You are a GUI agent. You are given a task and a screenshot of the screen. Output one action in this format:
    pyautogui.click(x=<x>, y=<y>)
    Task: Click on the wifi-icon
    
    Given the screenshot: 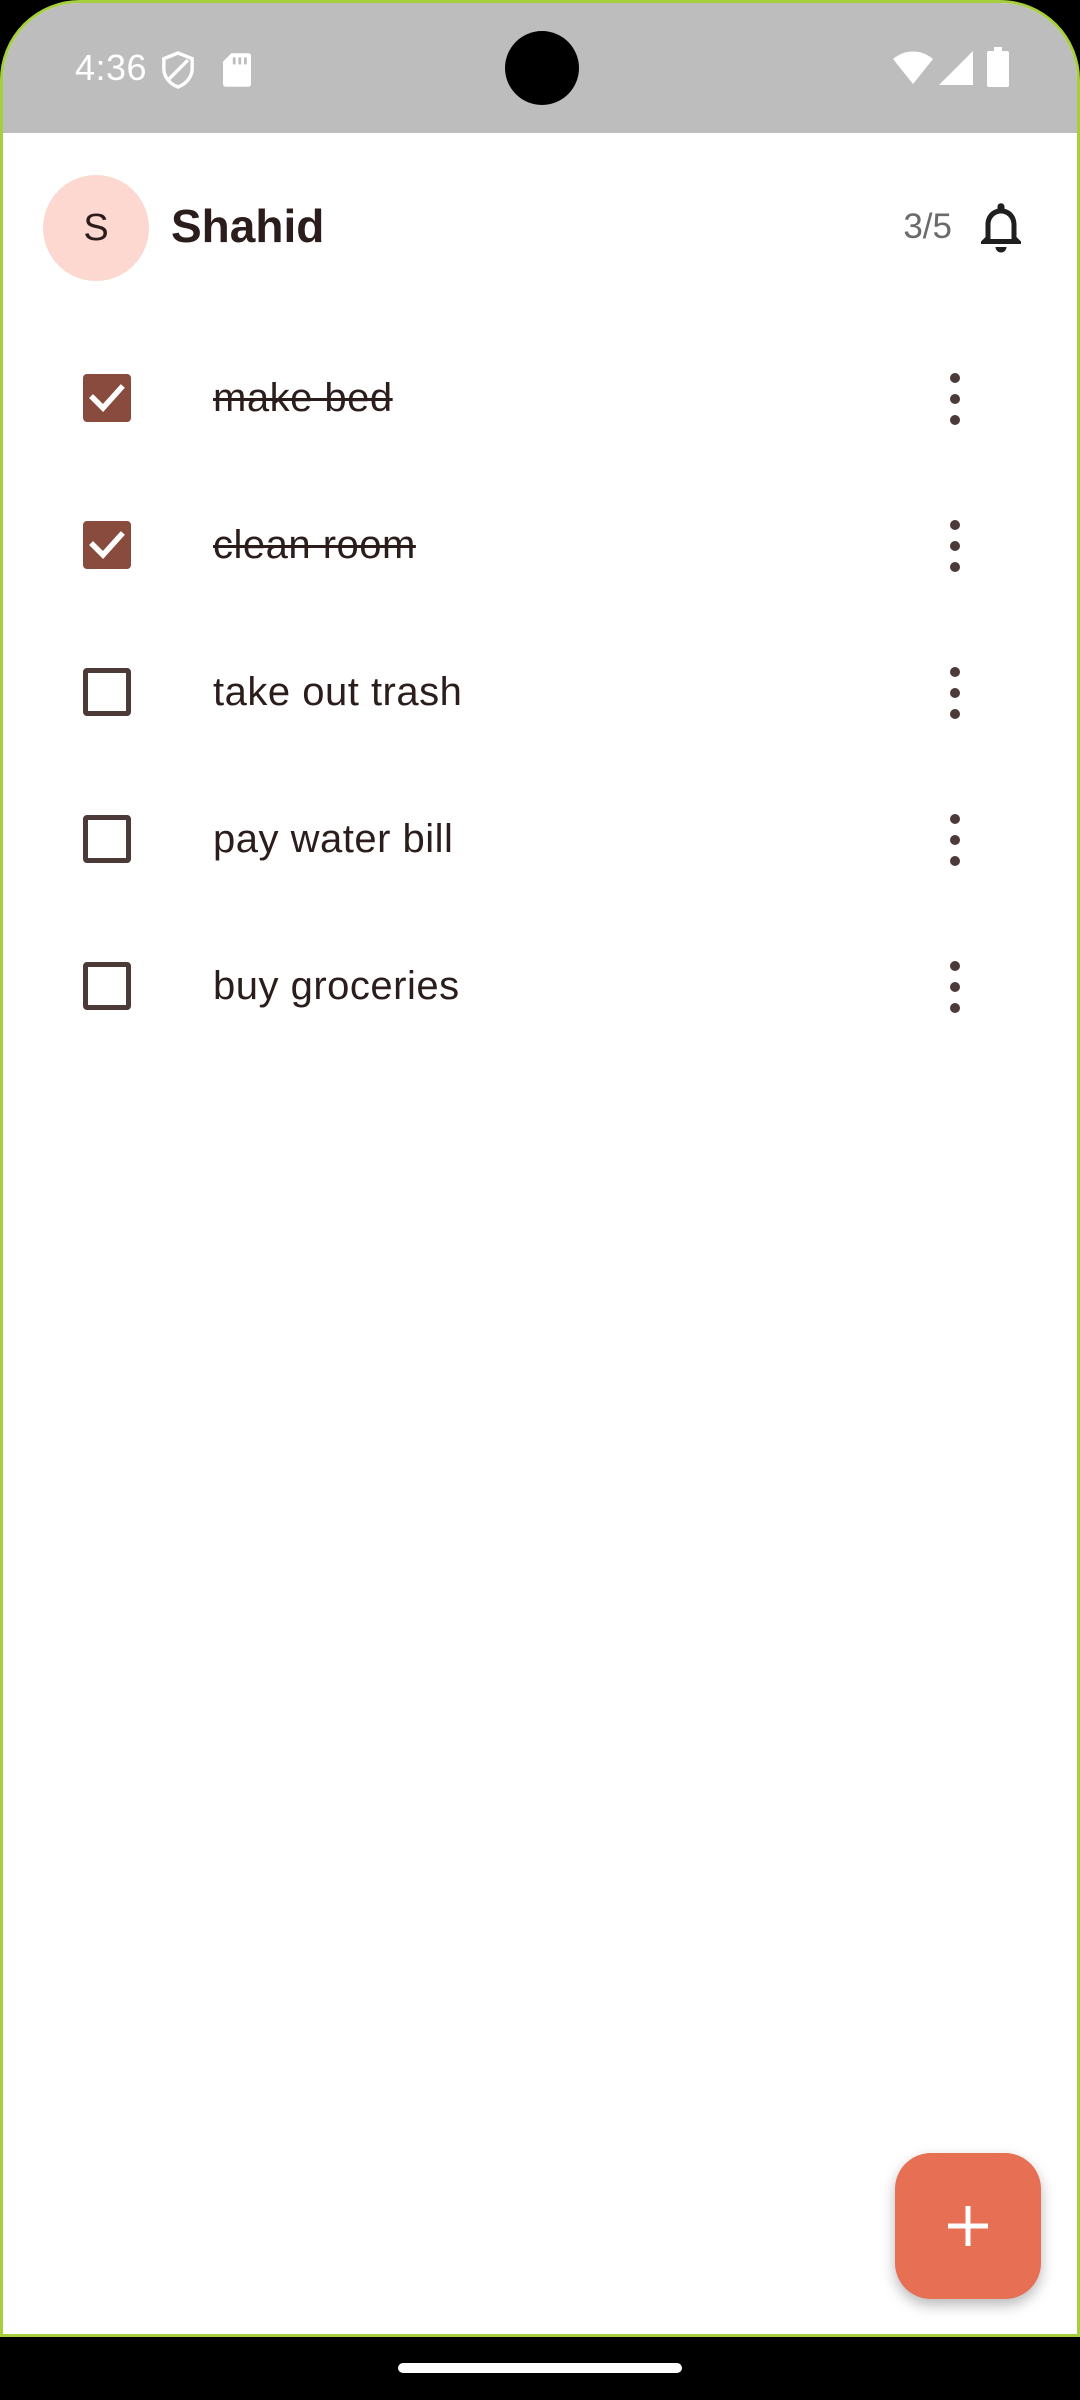 What is the action you would take?
    pyautogui.click(x=913, y=67)
    